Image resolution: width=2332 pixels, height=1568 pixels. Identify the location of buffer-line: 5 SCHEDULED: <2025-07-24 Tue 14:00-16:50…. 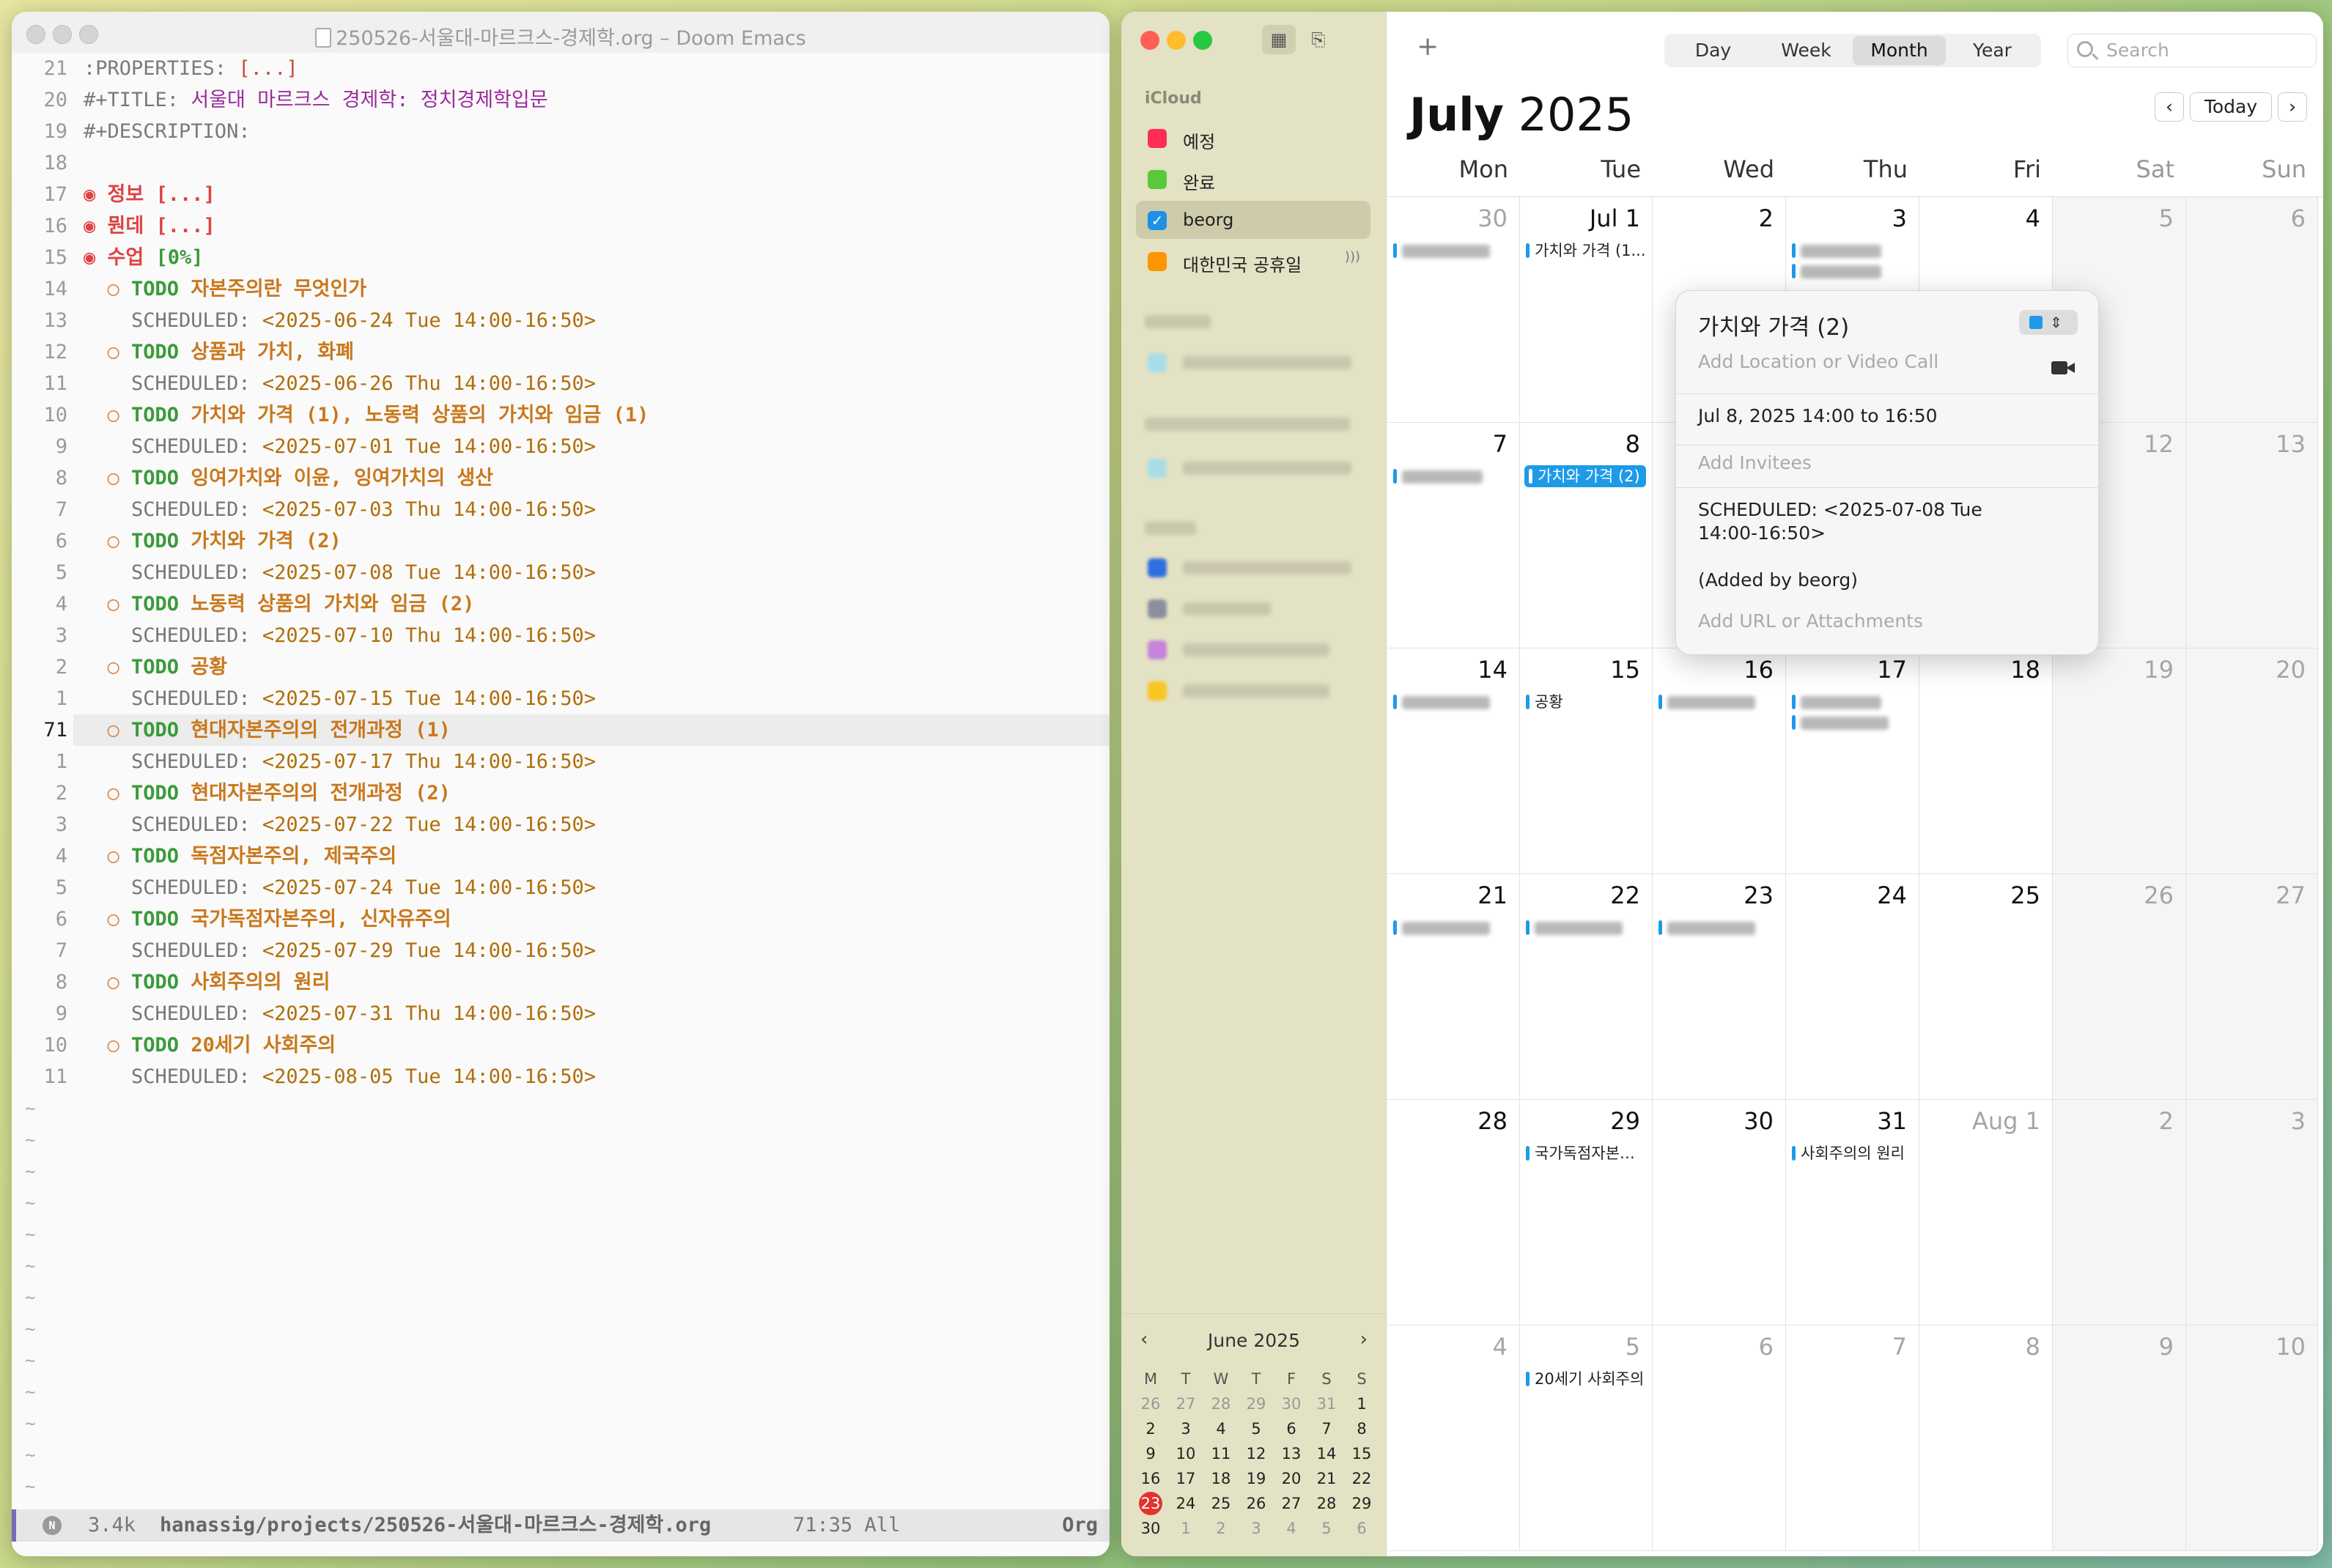
(561, 888).